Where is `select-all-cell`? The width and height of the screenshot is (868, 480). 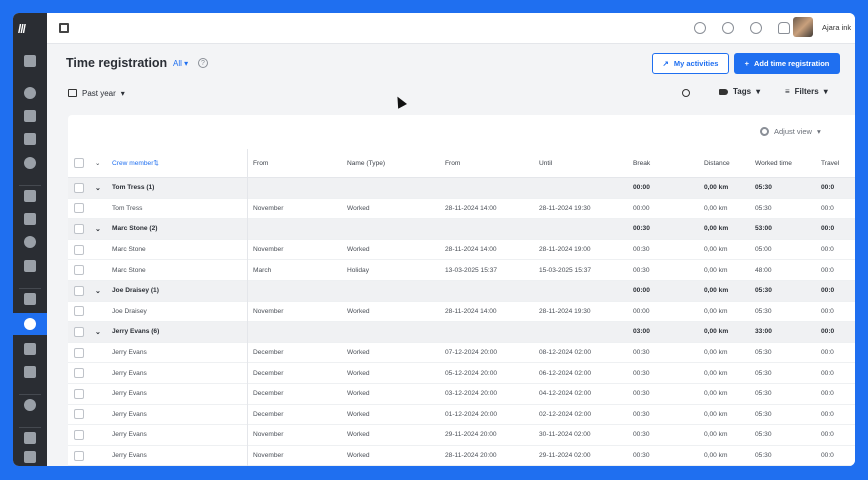 select-all-cell is located at coordinates (79, 163).